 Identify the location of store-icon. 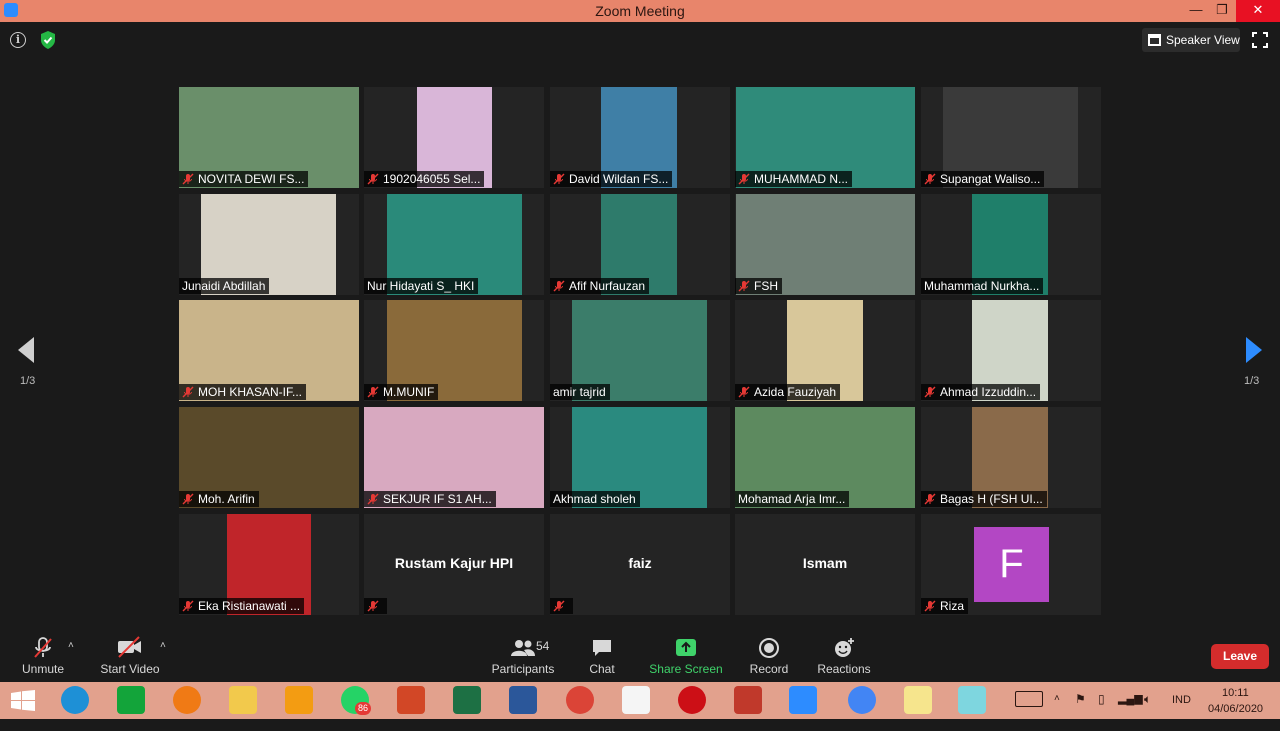
(131, 700).